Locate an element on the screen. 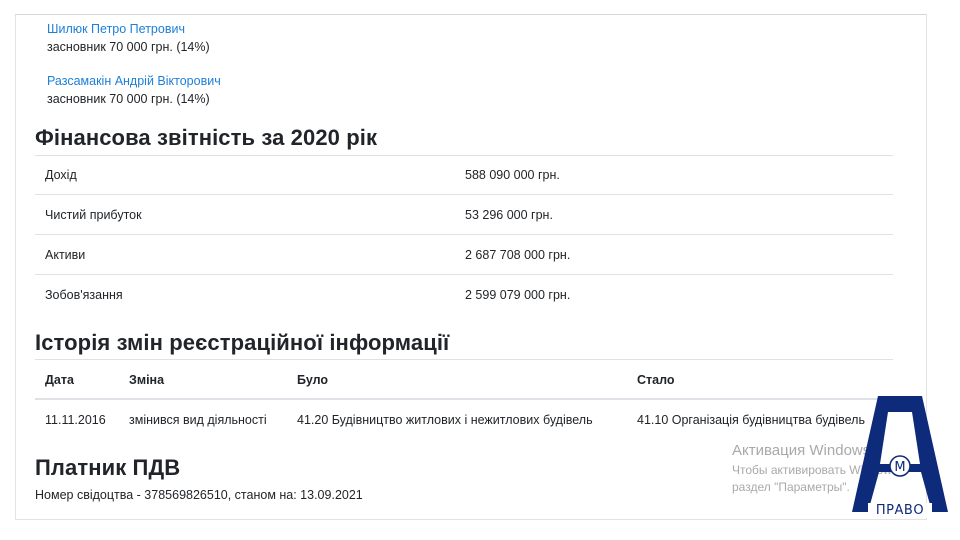 This screenshot has height=540, width=960. financial-label: Дохід is located at coordinates (61, 175).